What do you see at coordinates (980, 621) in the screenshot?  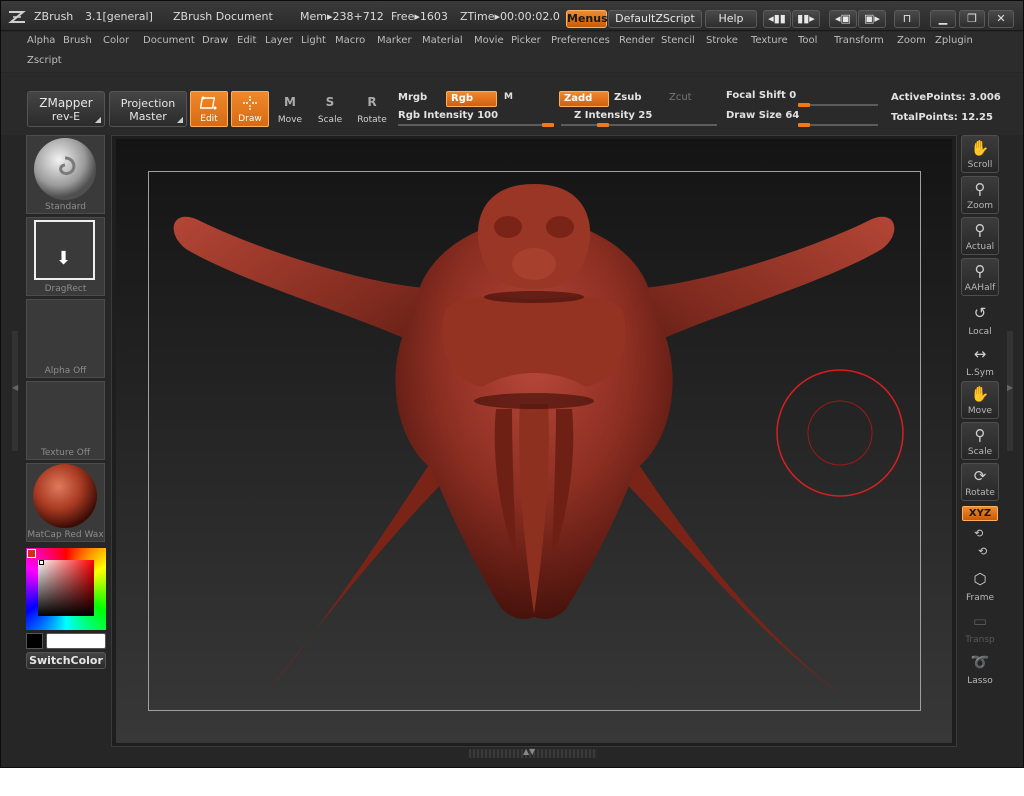 I see `transp-icon: ▭` at bounding box center [980, 621].